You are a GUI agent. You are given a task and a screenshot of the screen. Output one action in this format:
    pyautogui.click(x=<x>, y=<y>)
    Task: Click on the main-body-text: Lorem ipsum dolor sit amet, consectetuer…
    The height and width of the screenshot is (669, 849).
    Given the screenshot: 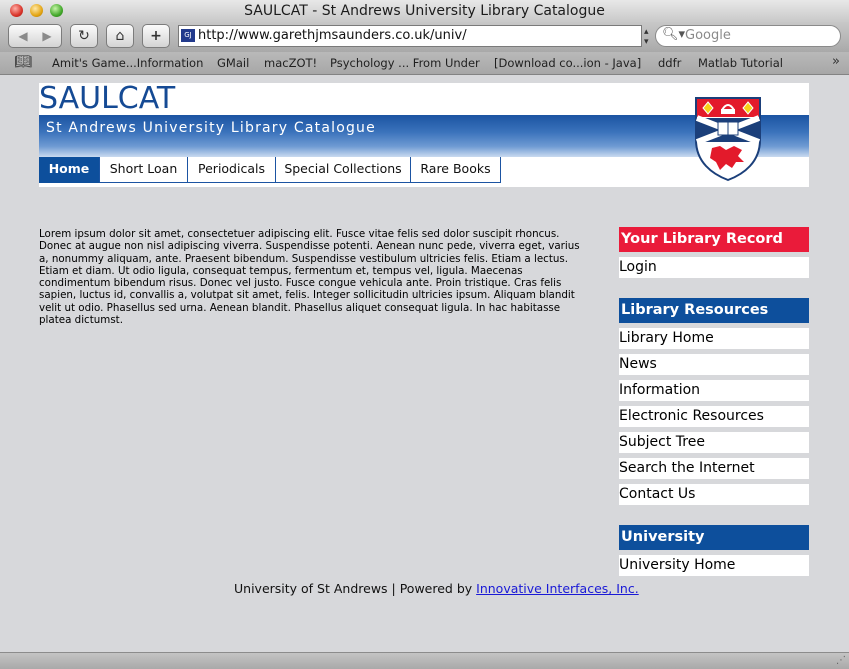 What is the action you would take?
    pyautogui.click(x=309, y=277)
    